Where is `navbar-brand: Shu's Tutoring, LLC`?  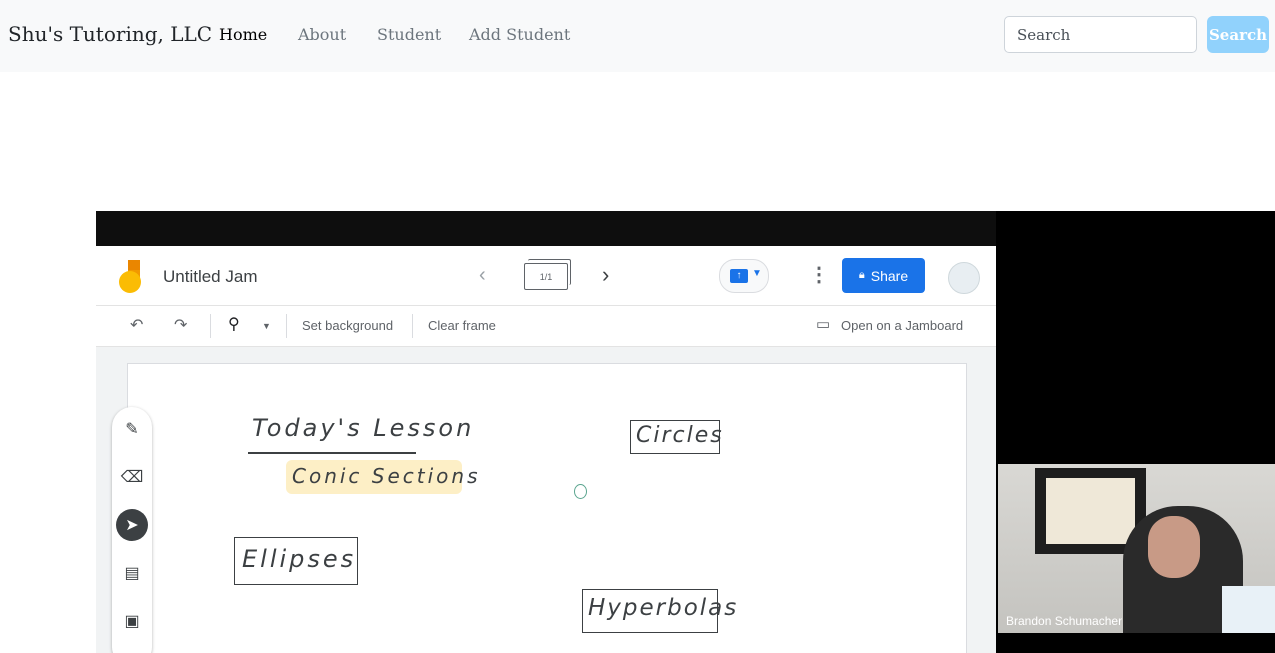
navbar-brand: Shu's Tutoring, LLC is located at coordinates (110, 34).